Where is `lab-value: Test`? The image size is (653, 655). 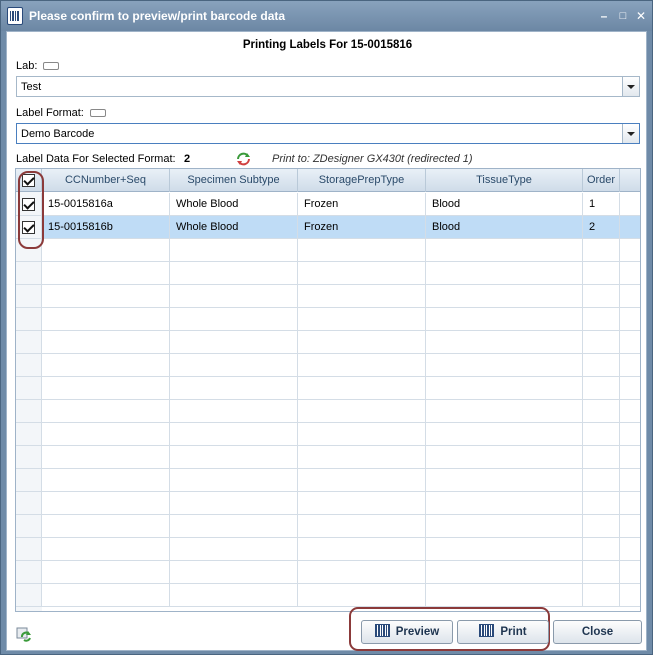
lab-value: Test is located at coordinates (31, 87).